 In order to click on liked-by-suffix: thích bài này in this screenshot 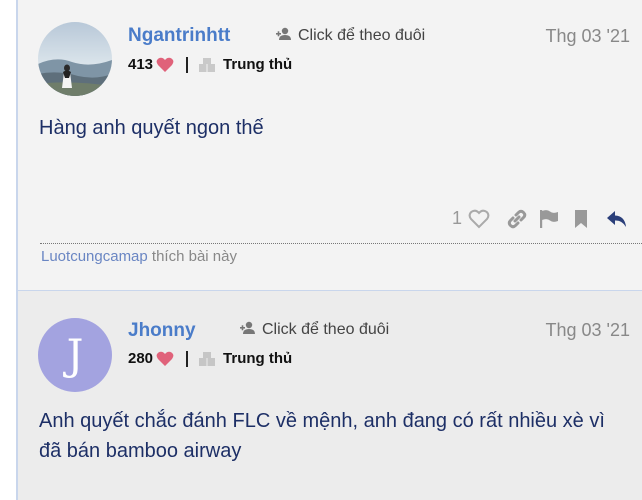, I will do `click(192, 256)`.